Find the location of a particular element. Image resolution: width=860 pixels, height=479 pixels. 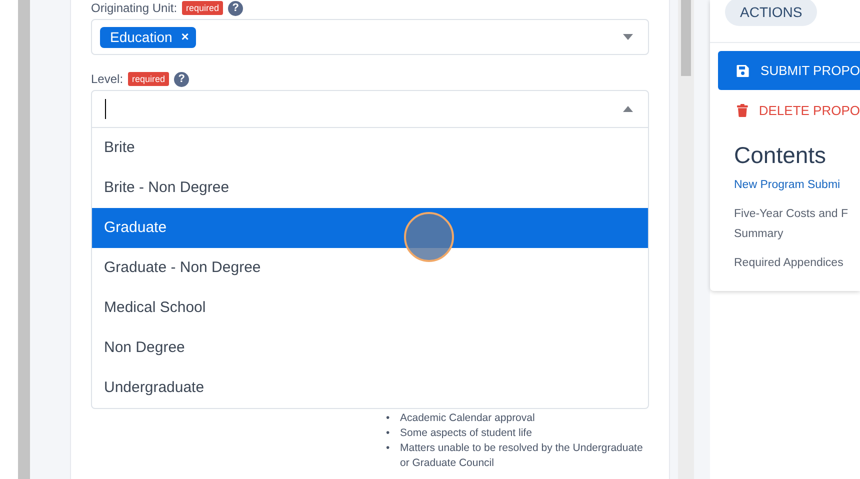

contents-heading: Contents is located at coordinates (781, 155).